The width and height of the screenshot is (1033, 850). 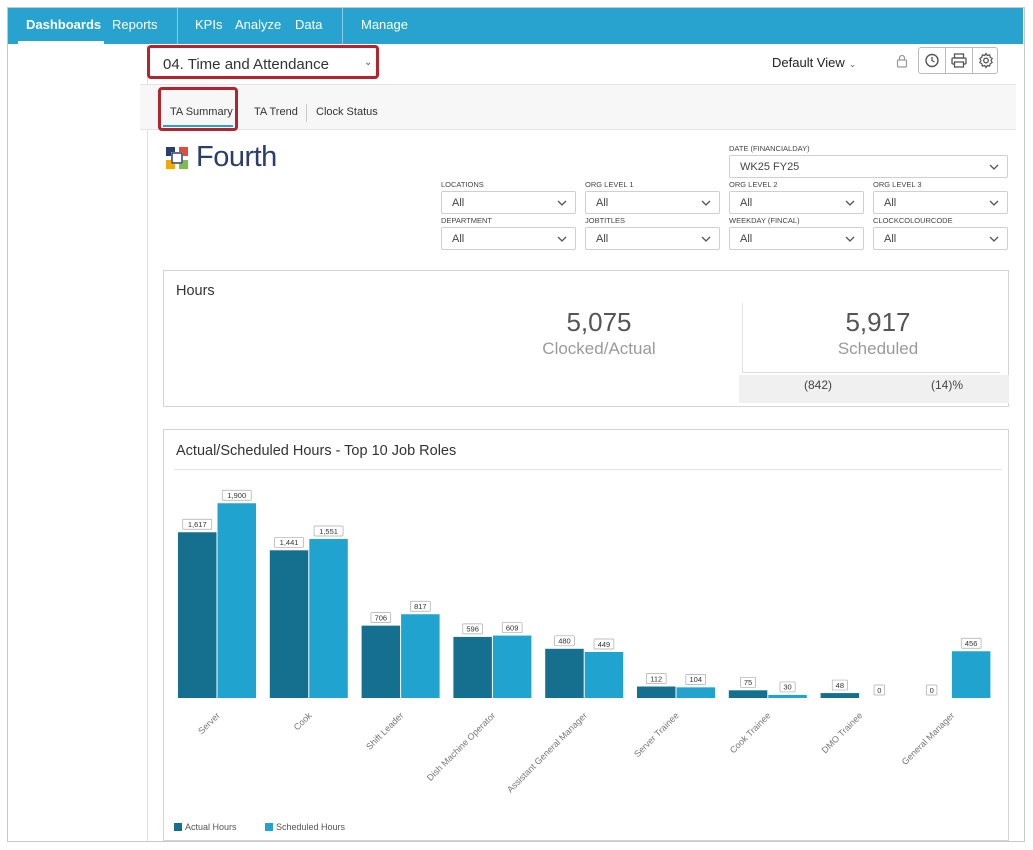 I want to click on clock-icon, so click(x=932, y=60).